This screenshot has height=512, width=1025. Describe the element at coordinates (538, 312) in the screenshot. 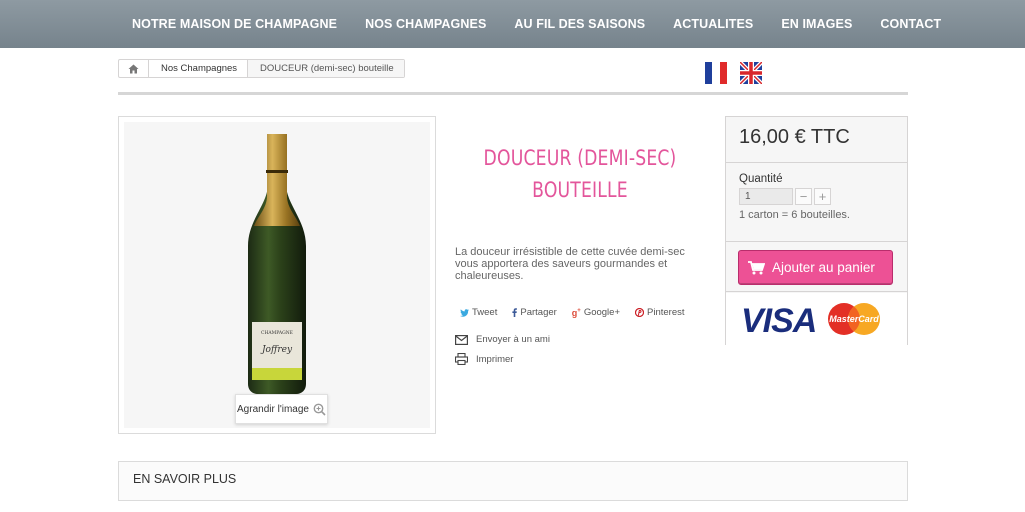

I see `share-label: Partager` at that location.